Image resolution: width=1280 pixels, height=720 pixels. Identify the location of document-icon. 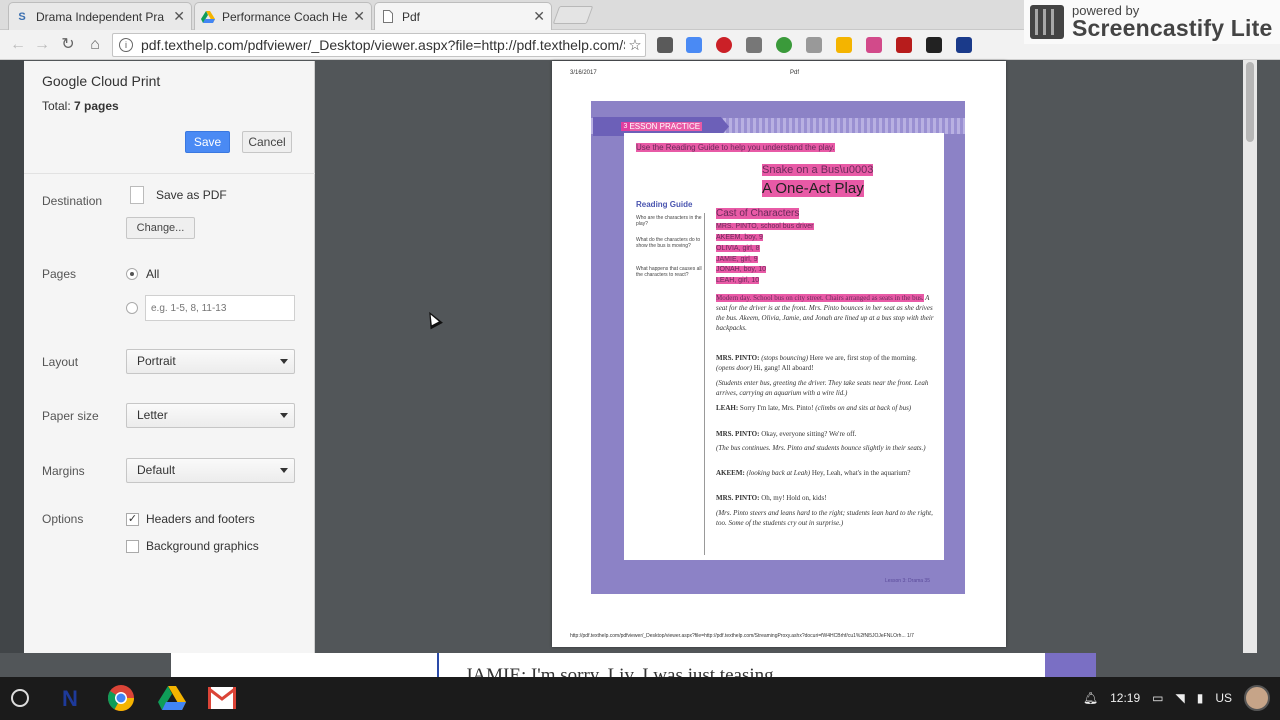
(137, 195).